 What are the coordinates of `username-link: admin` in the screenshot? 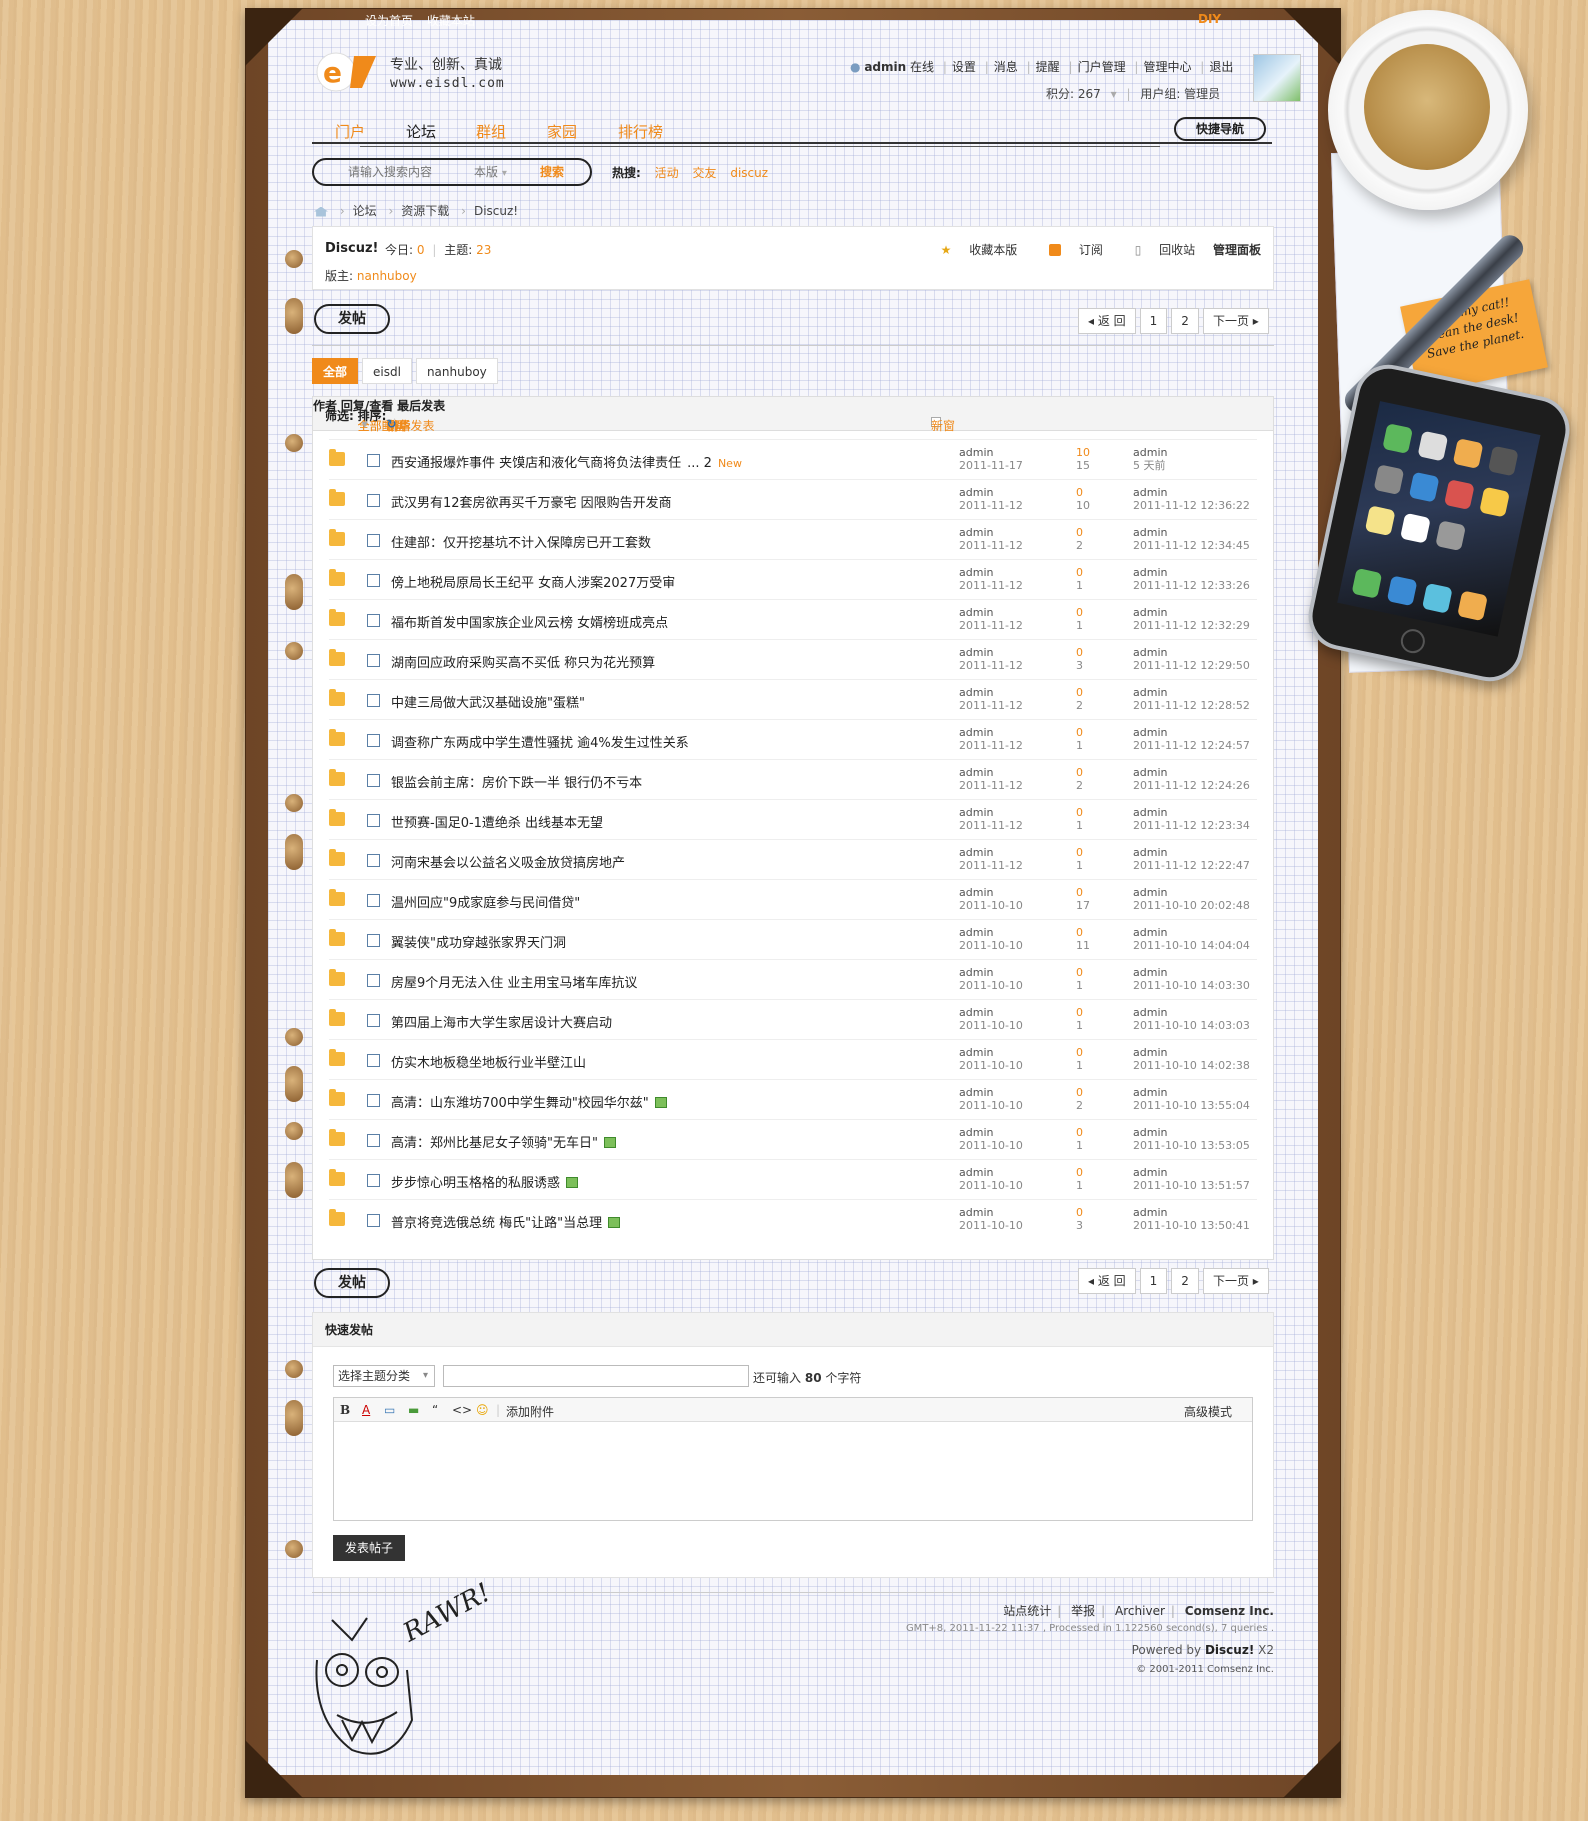 It's located at (885, 67).